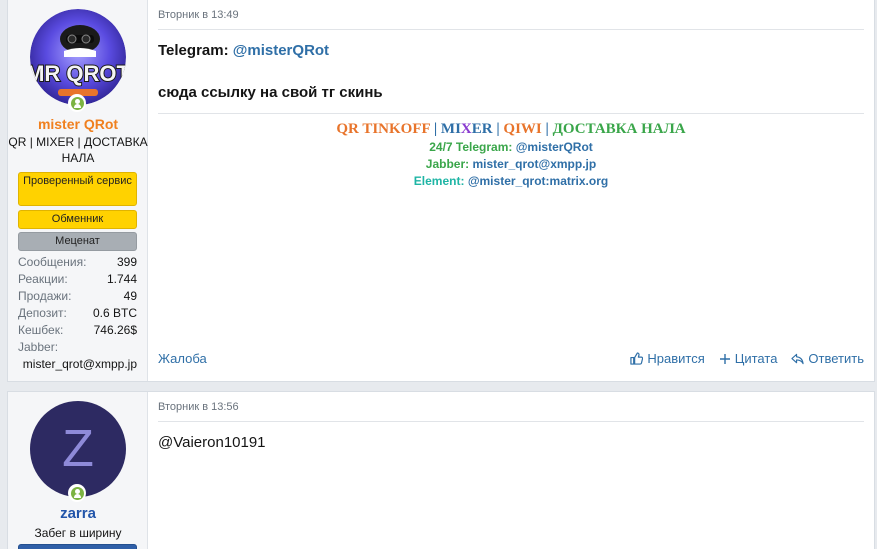 The width and height of the screenshot is (877, 549). Describe the element at coordinates (198, 15) in the screenshot. I see `timestamp-link: Вторник в 13:49` at that location.